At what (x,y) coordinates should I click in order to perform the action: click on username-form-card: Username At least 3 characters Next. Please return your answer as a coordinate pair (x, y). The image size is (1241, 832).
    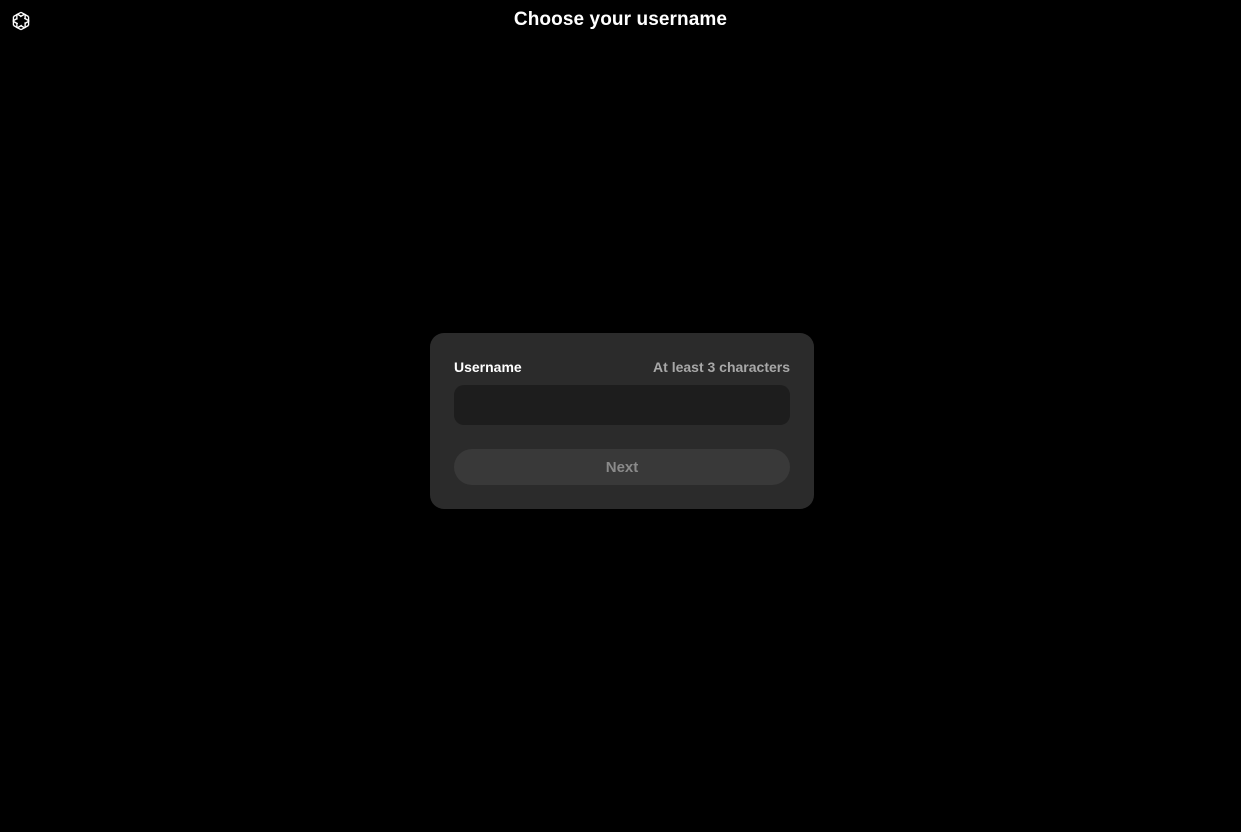
    Looking at the image, I should click on (622, 421).